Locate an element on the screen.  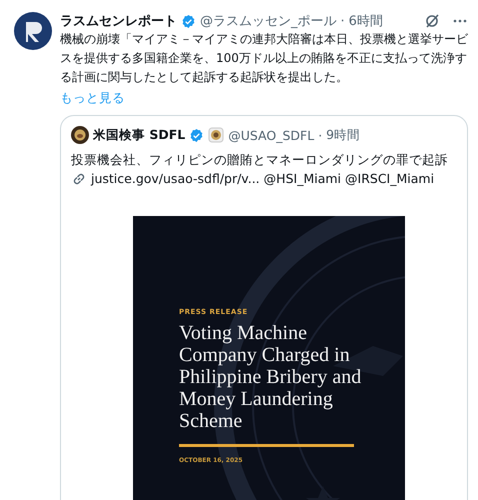
author-handle: @USAO_SDFL is located at coordinates (271, 135).